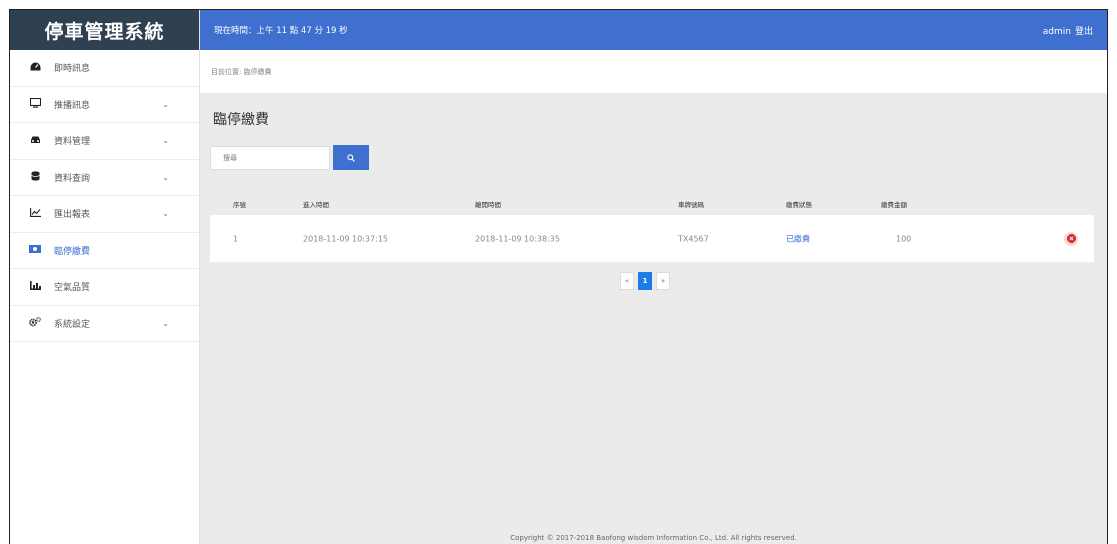 Image resolution: width=1117 pixels, height=544 pixels. I want to click on search-button, so click(351, 157).